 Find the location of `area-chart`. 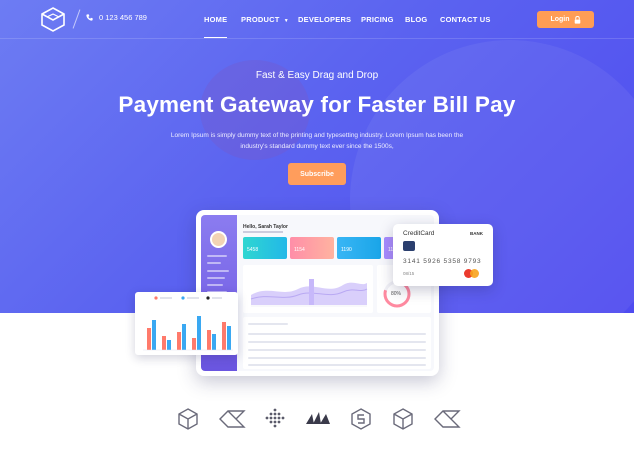

area-chart is located at coordinates (309, 293).